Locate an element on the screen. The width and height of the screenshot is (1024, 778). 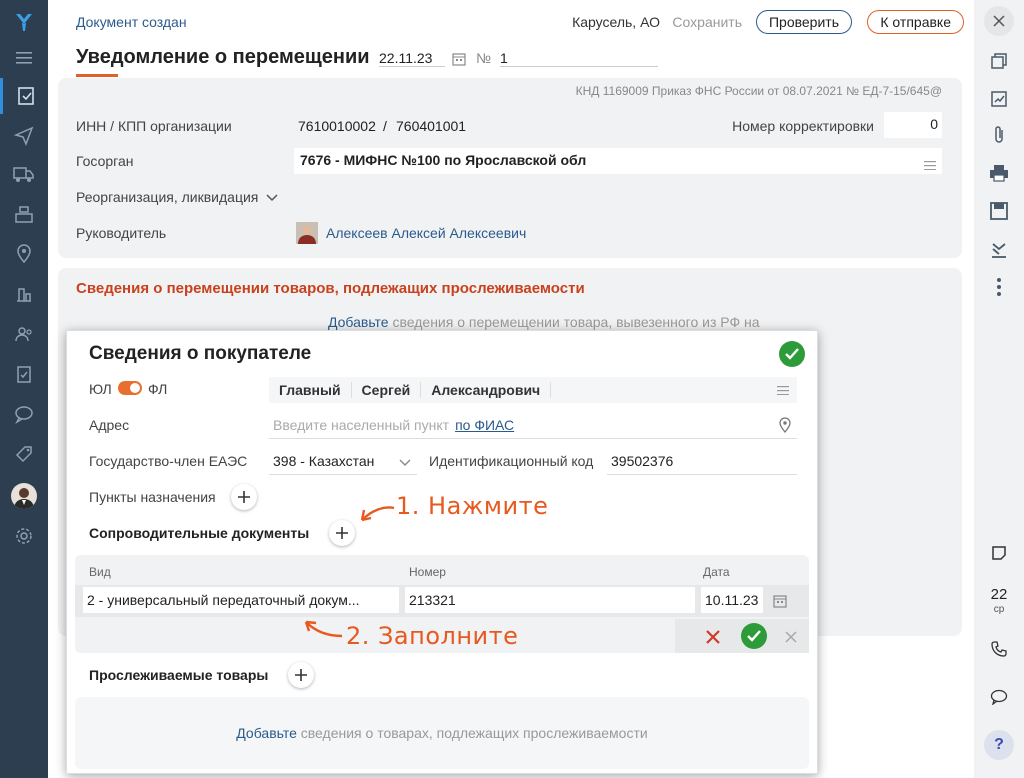
save-button: Сохранить is located at coordinates (707, 22).